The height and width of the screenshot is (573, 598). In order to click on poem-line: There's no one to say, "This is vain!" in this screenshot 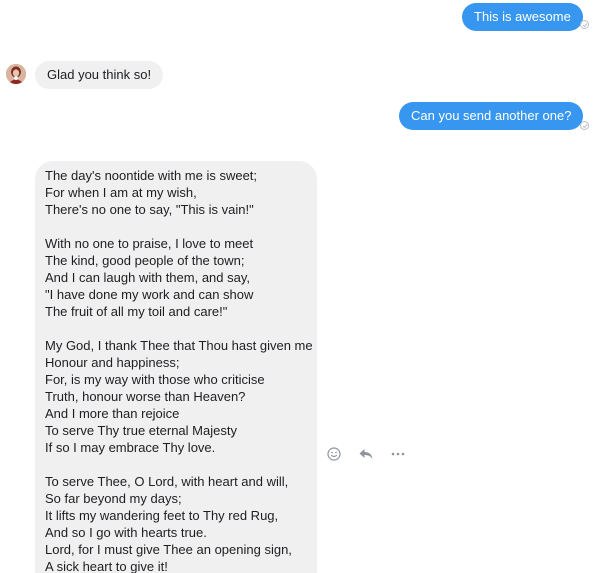, I will do `click(149, 209)`.